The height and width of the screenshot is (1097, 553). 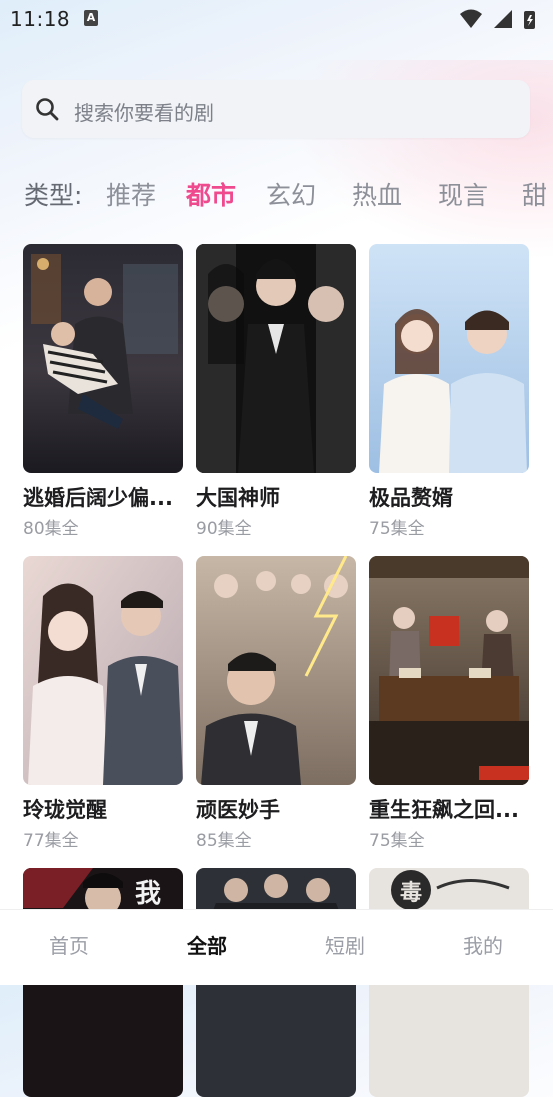 What do you see at coordinates (377, 194) in the screenshot?
I see `category-tab-action: 热血` at bounding box center [377, 194].